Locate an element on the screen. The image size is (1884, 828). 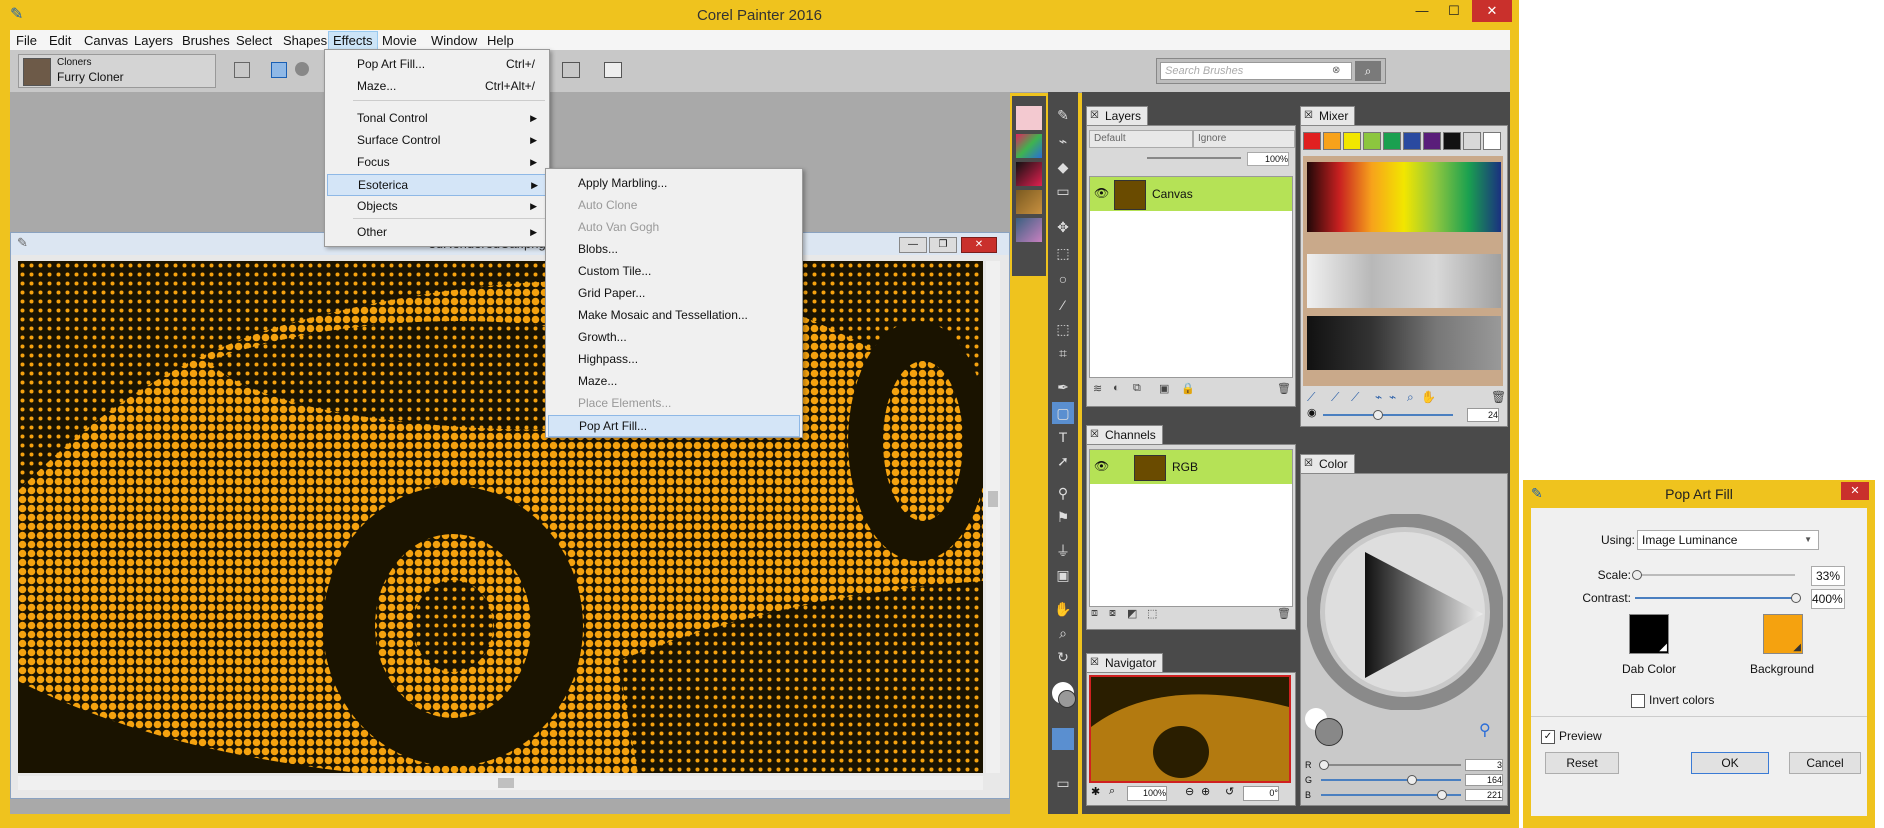
doc-restore-icon: ❐ is located at coordinates (943, 245).